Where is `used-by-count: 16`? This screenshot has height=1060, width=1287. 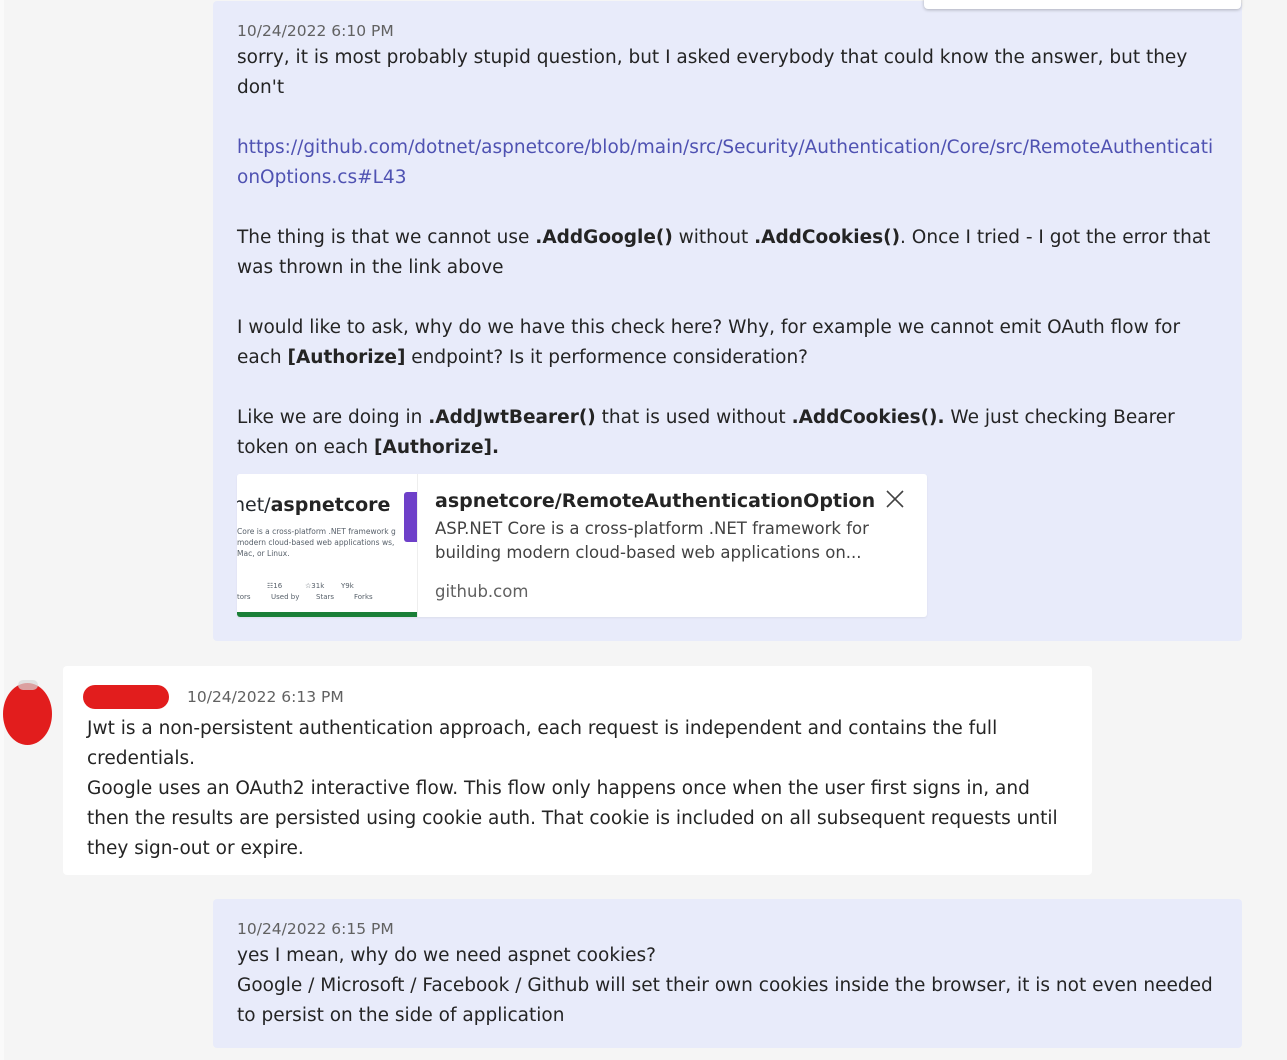
used-by-count: 16 is located at coordinates (278, 586).